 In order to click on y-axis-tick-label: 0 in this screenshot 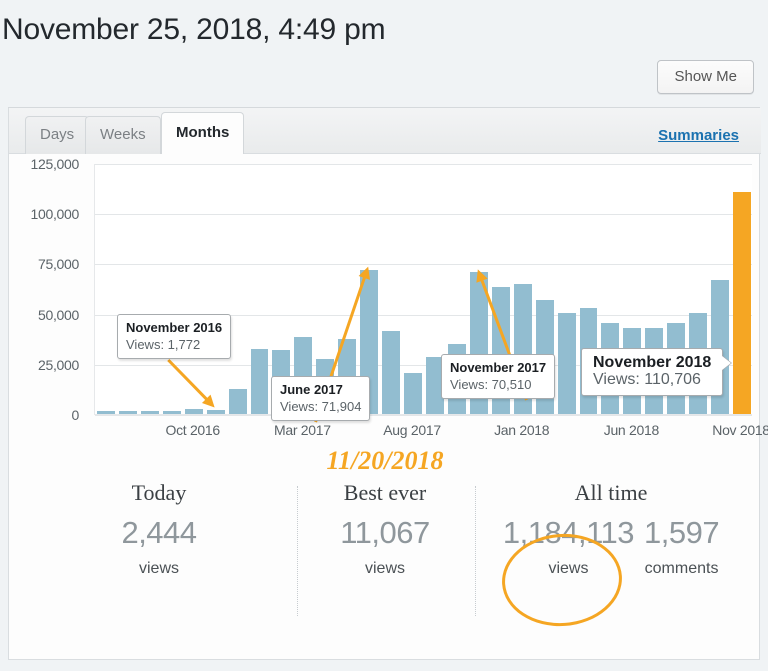, I will do `click(75, 415)`.